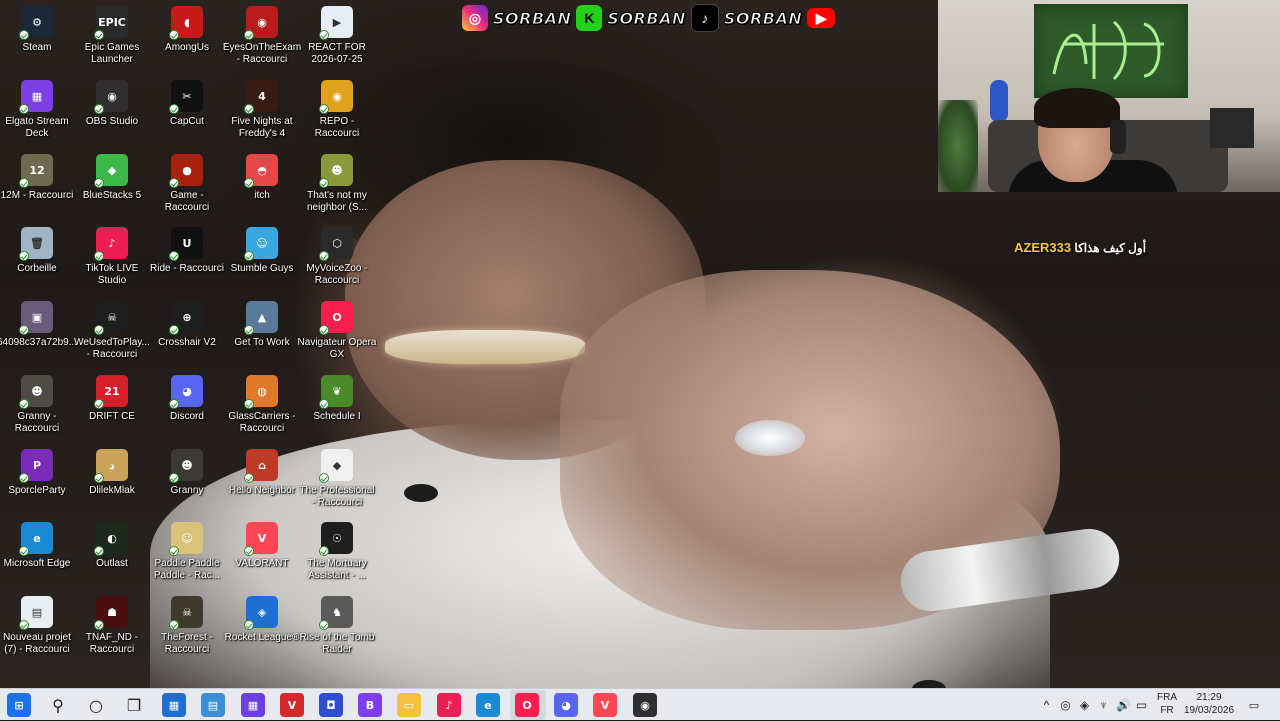  I want to click on neon-sign, so click(1111, 51).